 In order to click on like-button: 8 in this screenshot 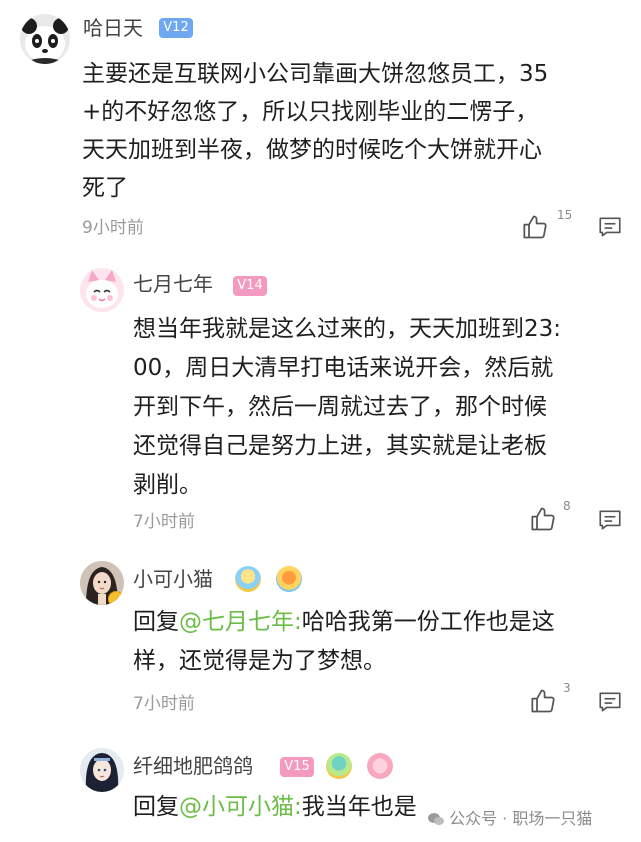, I will do `click(555, 517)`.